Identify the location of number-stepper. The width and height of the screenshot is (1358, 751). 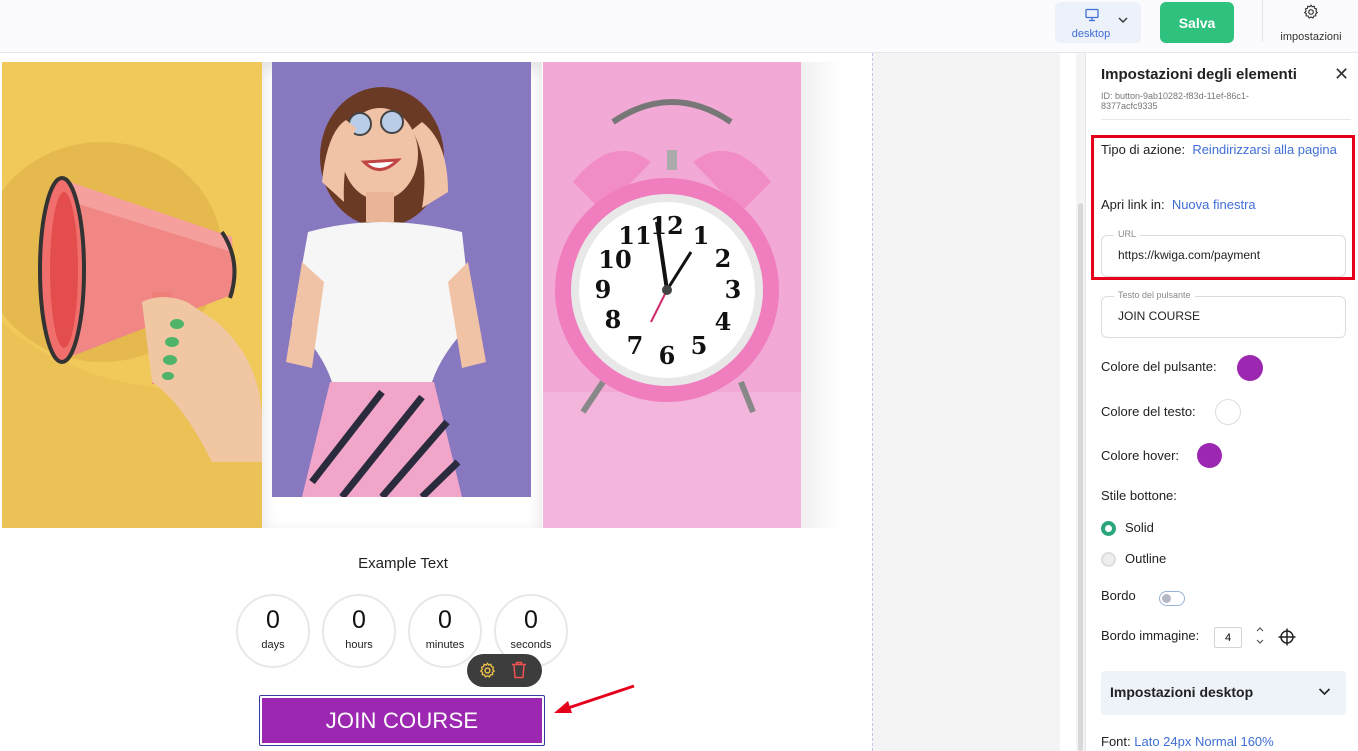
(1260, 637).